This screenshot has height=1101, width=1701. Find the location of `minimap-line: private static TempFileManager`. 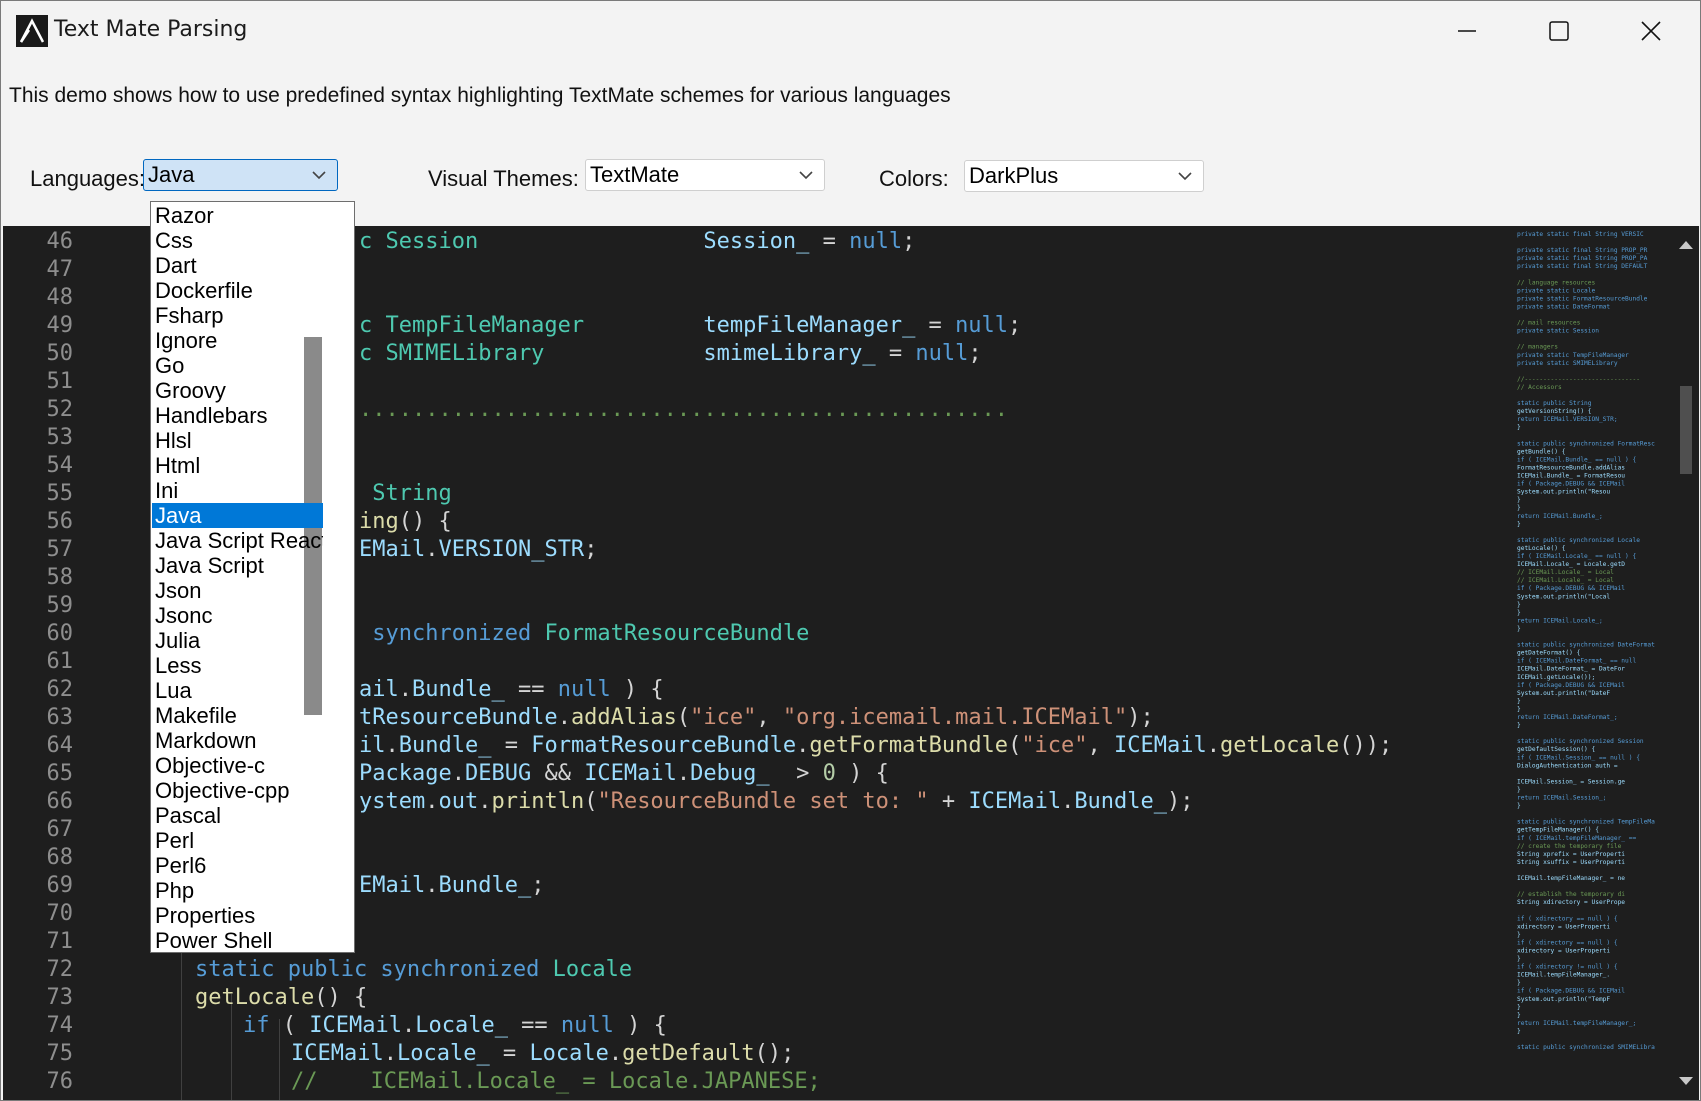

minimap-line: private static TempFileManager is located at coordinates (1573, 355).